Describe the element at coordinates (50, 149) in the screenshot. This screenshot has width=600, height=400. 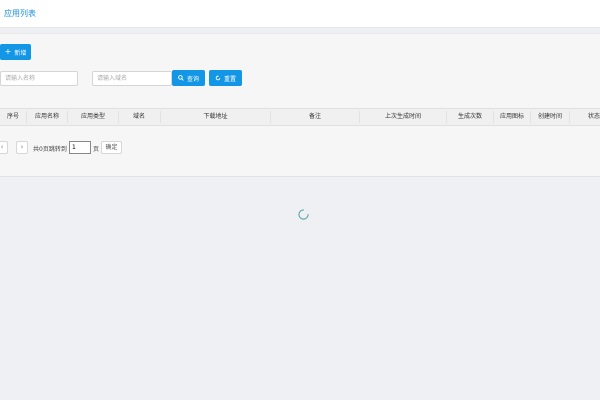
I see `page-total-text: 共0页跳转到` at that location.